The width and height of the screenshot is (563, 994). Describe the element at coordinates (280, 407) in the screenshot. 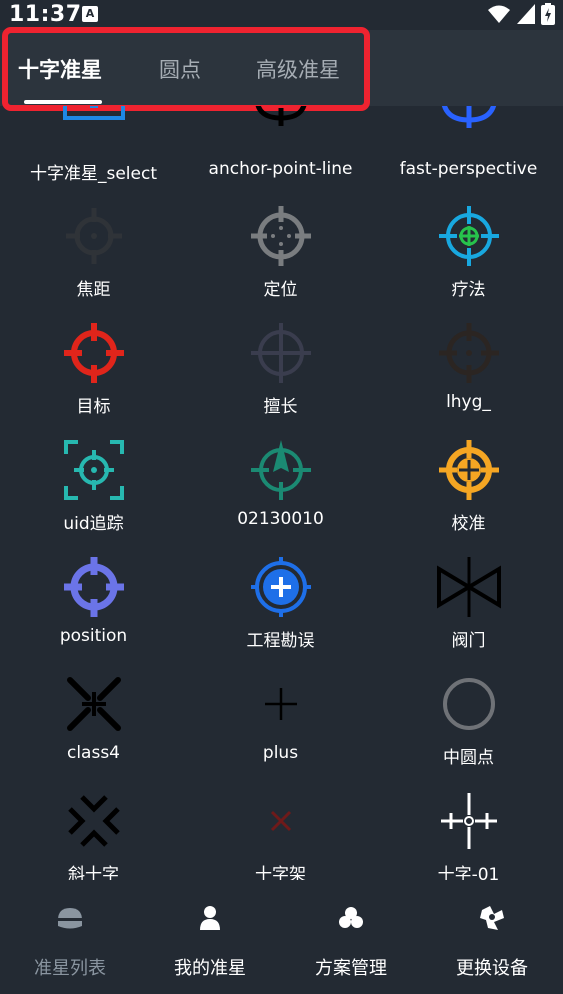

I see `grid-item-label: 擅长` at that location.